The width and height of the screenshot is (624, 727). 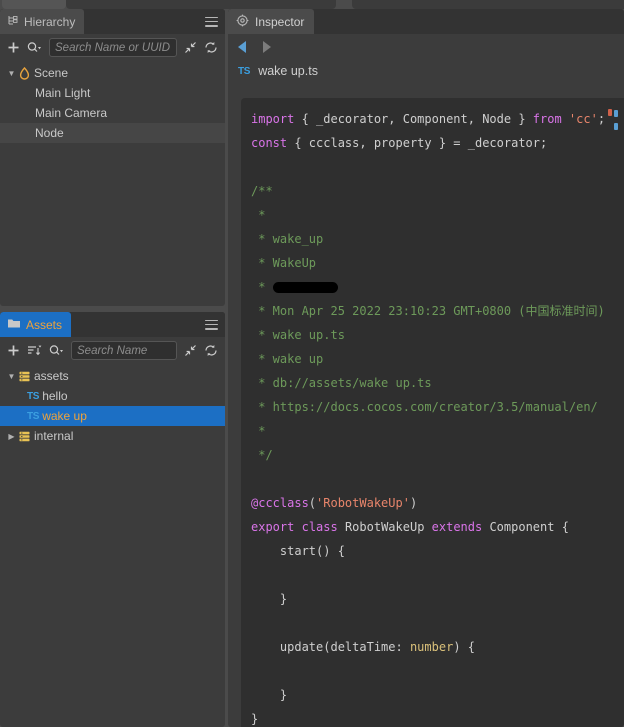 I want to click on hierarchy-item-label: Main Camera, so click(x=71, y=113).